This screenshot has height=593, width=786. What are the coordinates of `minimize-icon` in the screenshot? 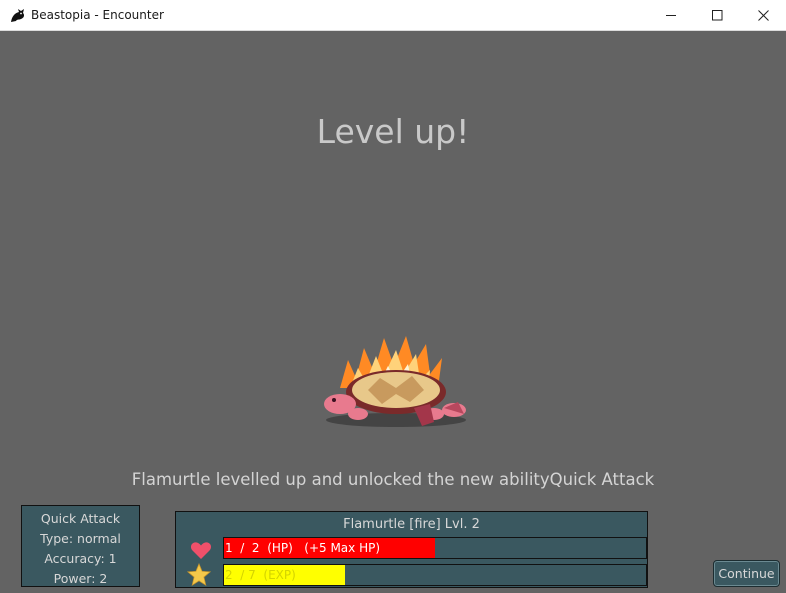 It's located at (670, 15).